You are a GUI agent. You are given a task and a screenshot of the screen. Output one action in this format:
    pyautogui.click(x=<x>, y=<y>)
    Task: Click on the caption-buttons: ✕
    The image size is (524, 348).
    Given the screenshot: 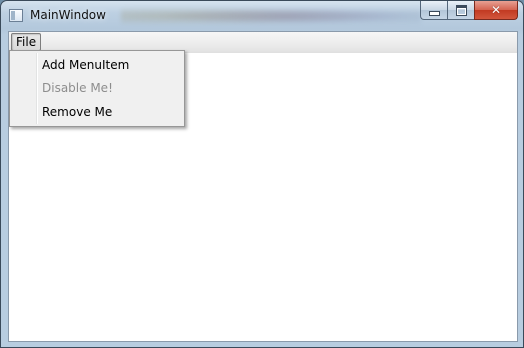 What is the action you would take?
    pyautogui.click(x=469, y=10)
    